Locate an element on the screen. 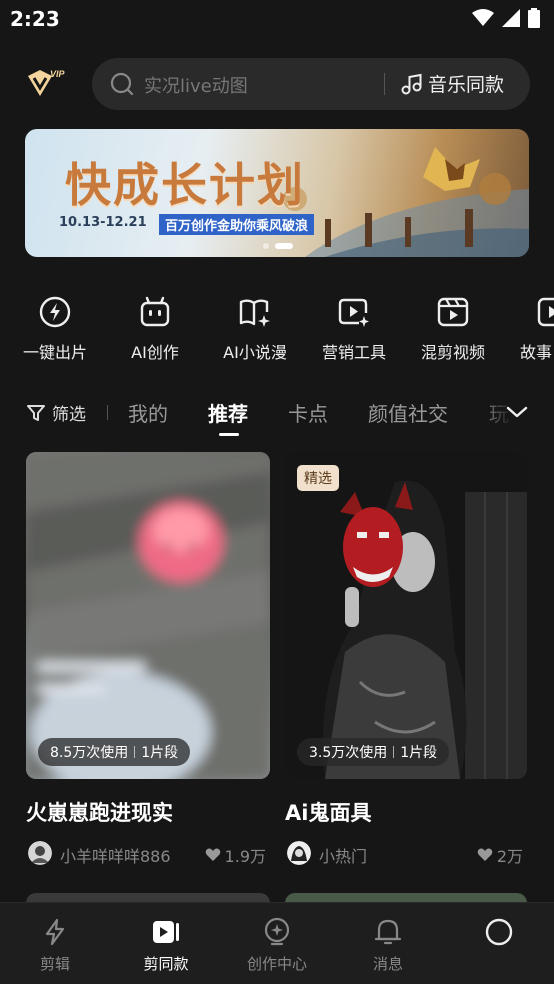  template-meta: 小热门 2万 is located at coordinates (406, 854).